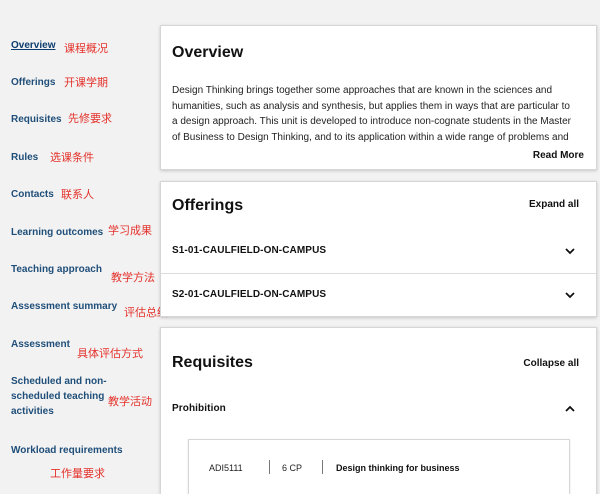  What do you see at coordinates (554, 204) in the screenshot?
I see `expand-all-button: Expand all` at bounding box center [554, 204].